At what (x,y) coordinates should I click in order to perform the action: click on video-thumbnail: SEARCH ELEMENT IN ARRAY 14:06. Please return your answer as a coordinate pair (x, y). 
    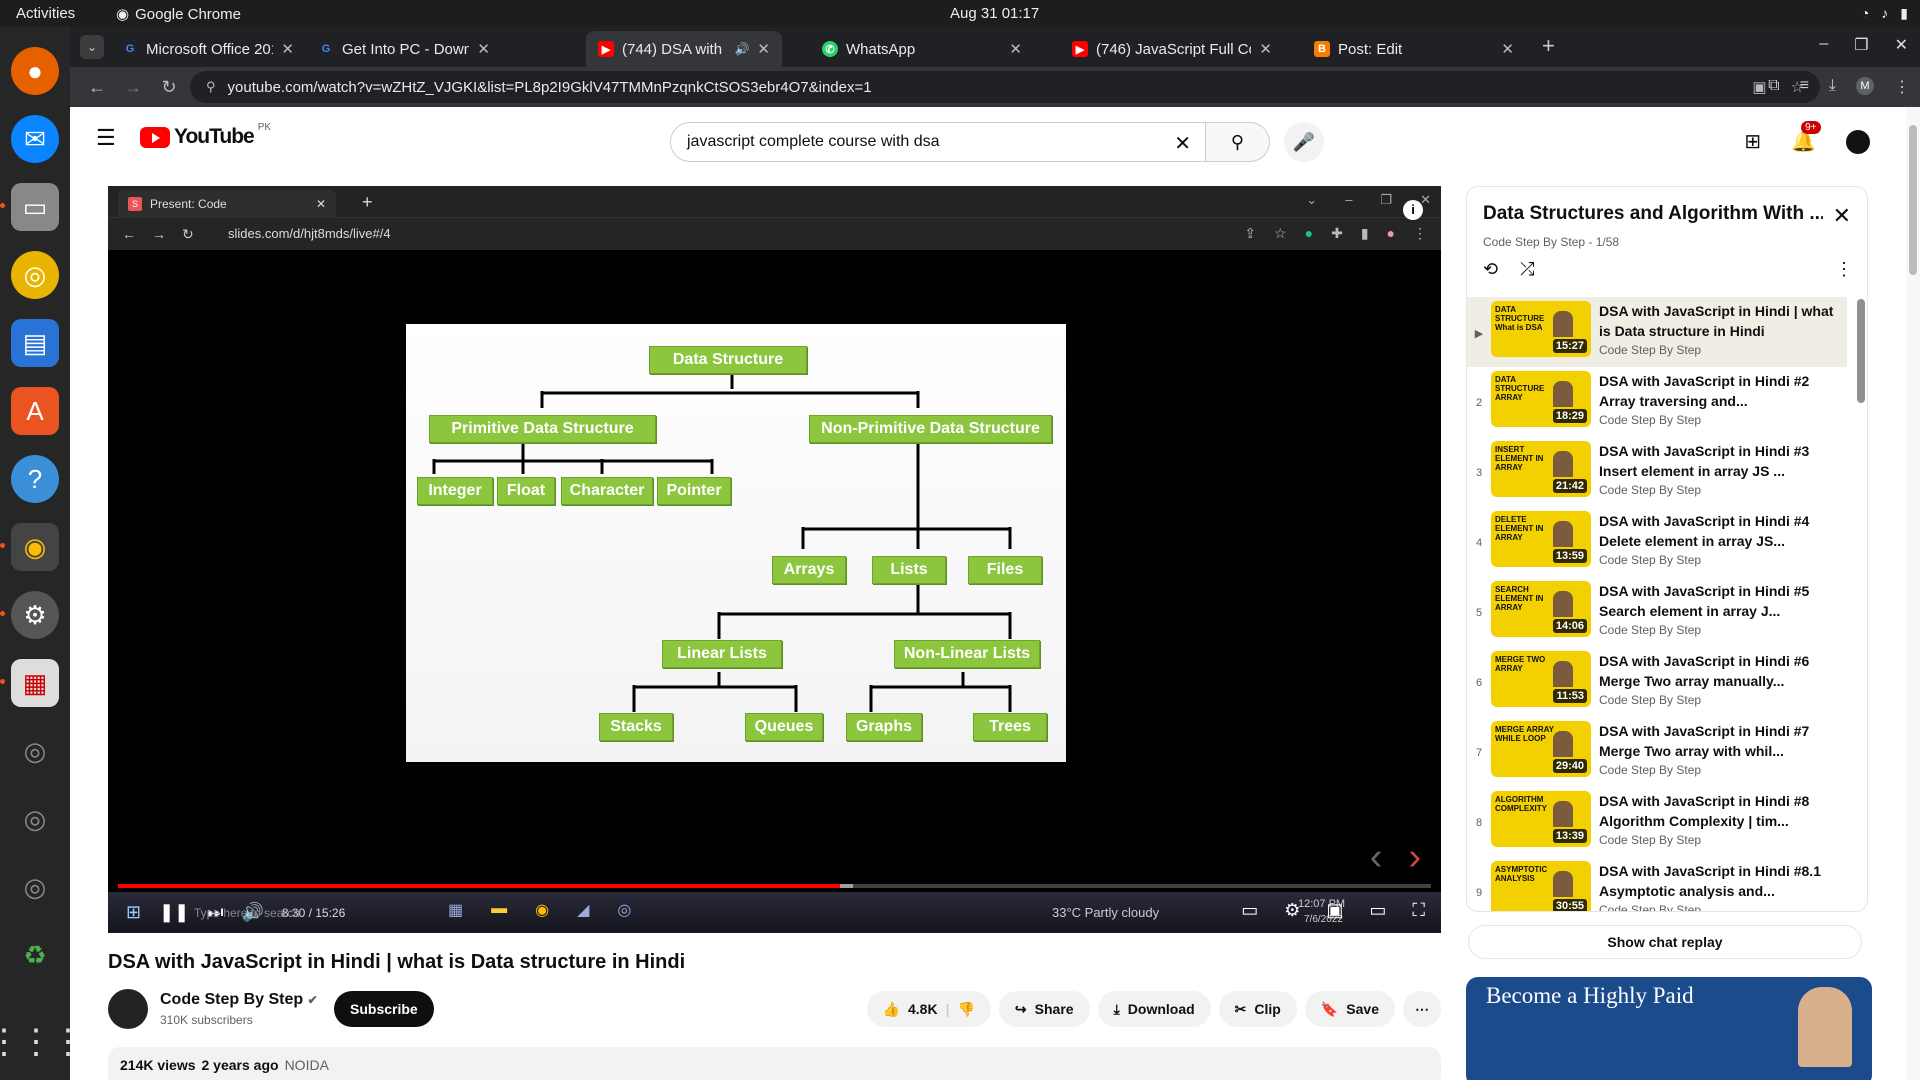
    Looking at the image, I should click on (1541, 609).